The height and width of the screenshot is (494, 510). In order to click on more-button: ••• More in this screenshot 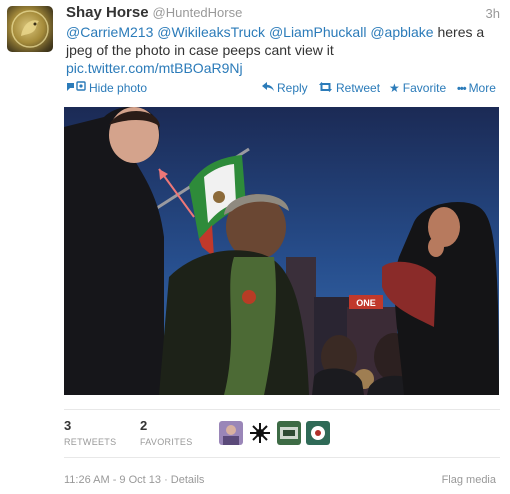, I will do `click(476, 88)`.